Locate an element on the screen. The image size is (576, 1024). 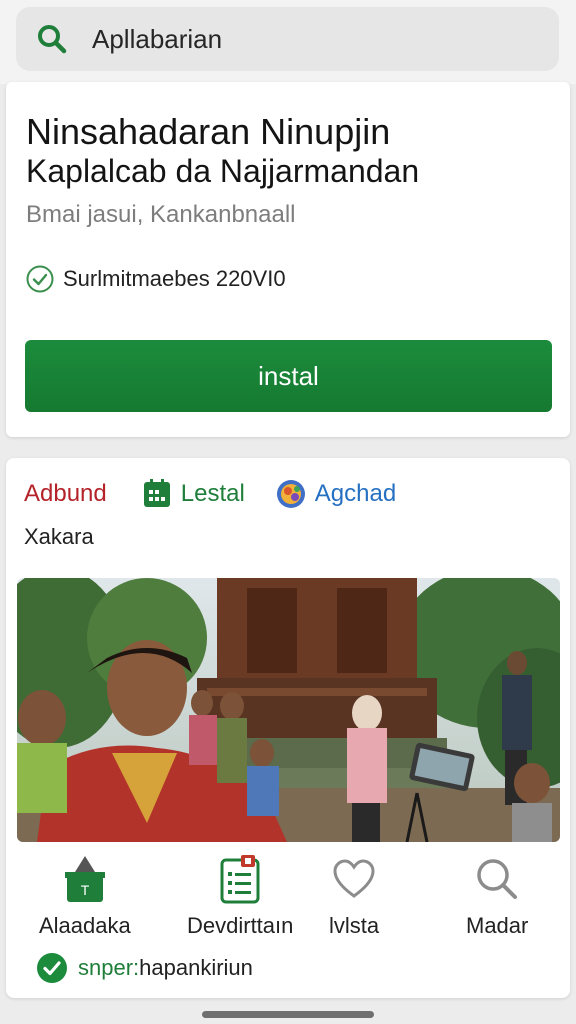
developer-name: Bmai jasui, Kankanbnaall is located at coordinates (161, 215).